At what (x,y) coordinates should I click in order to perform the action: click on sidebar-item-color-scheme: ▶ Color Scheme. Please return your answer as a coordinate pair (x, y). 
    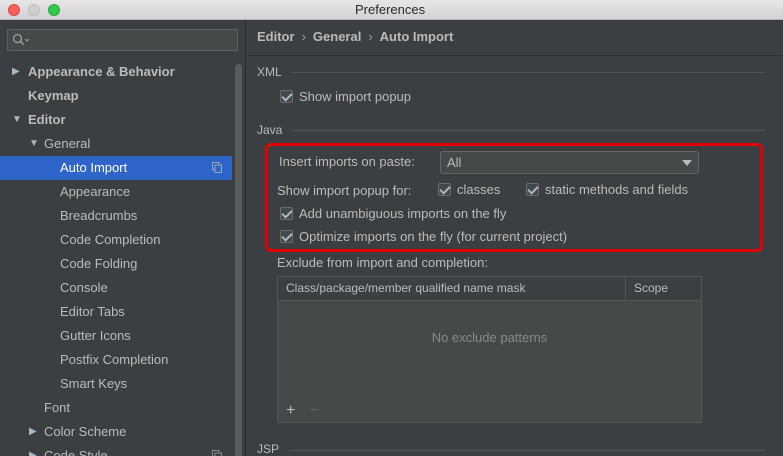
    Looking at the image, I should click on (116, 432).